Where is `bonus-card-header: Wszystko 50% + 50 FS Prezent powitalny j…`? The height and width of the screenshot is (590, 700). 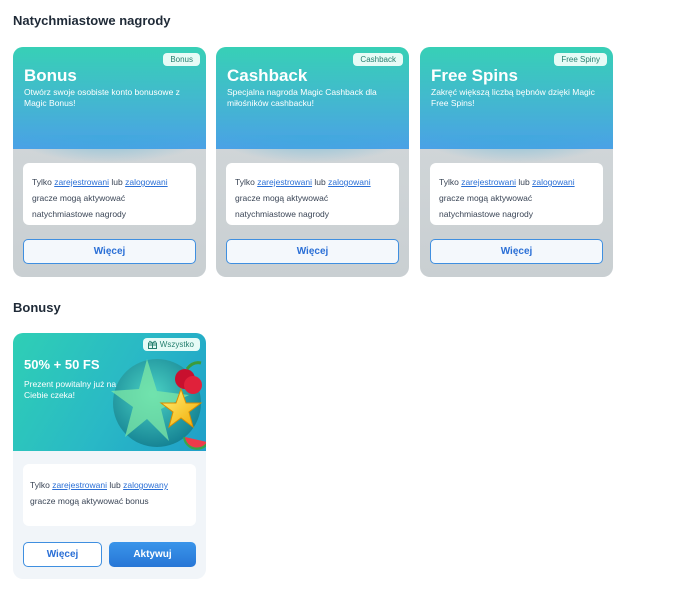 bonus-card-header: Wszystko 50% + 50 FS Prezent powitalny j… is located at coordinates (109, 392).